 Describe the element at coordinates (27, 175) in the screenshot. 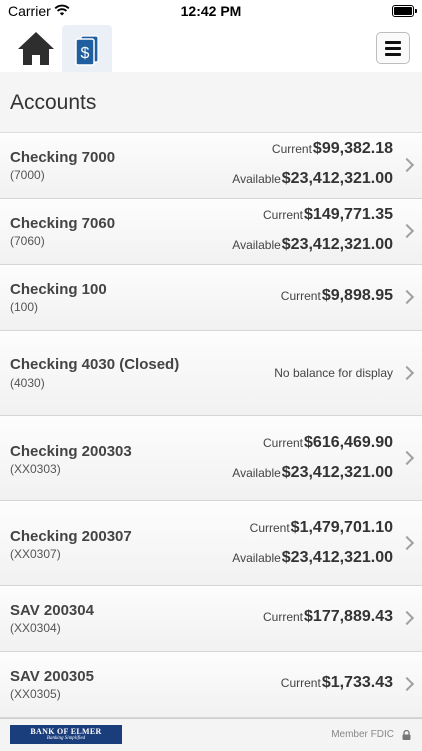

I see `account-number: (7000)` at that location.